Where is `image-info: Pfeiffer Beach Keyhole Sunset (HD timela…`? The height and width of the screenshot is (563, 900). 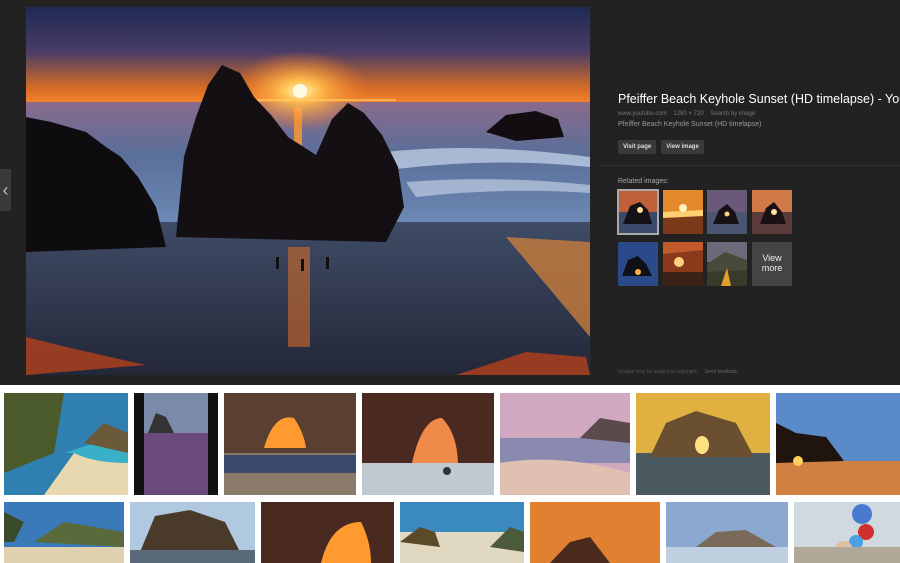 image-info: Pfeiffer Beach Keyhole Sunset (HD timela… is located at coordinates (759, 123).